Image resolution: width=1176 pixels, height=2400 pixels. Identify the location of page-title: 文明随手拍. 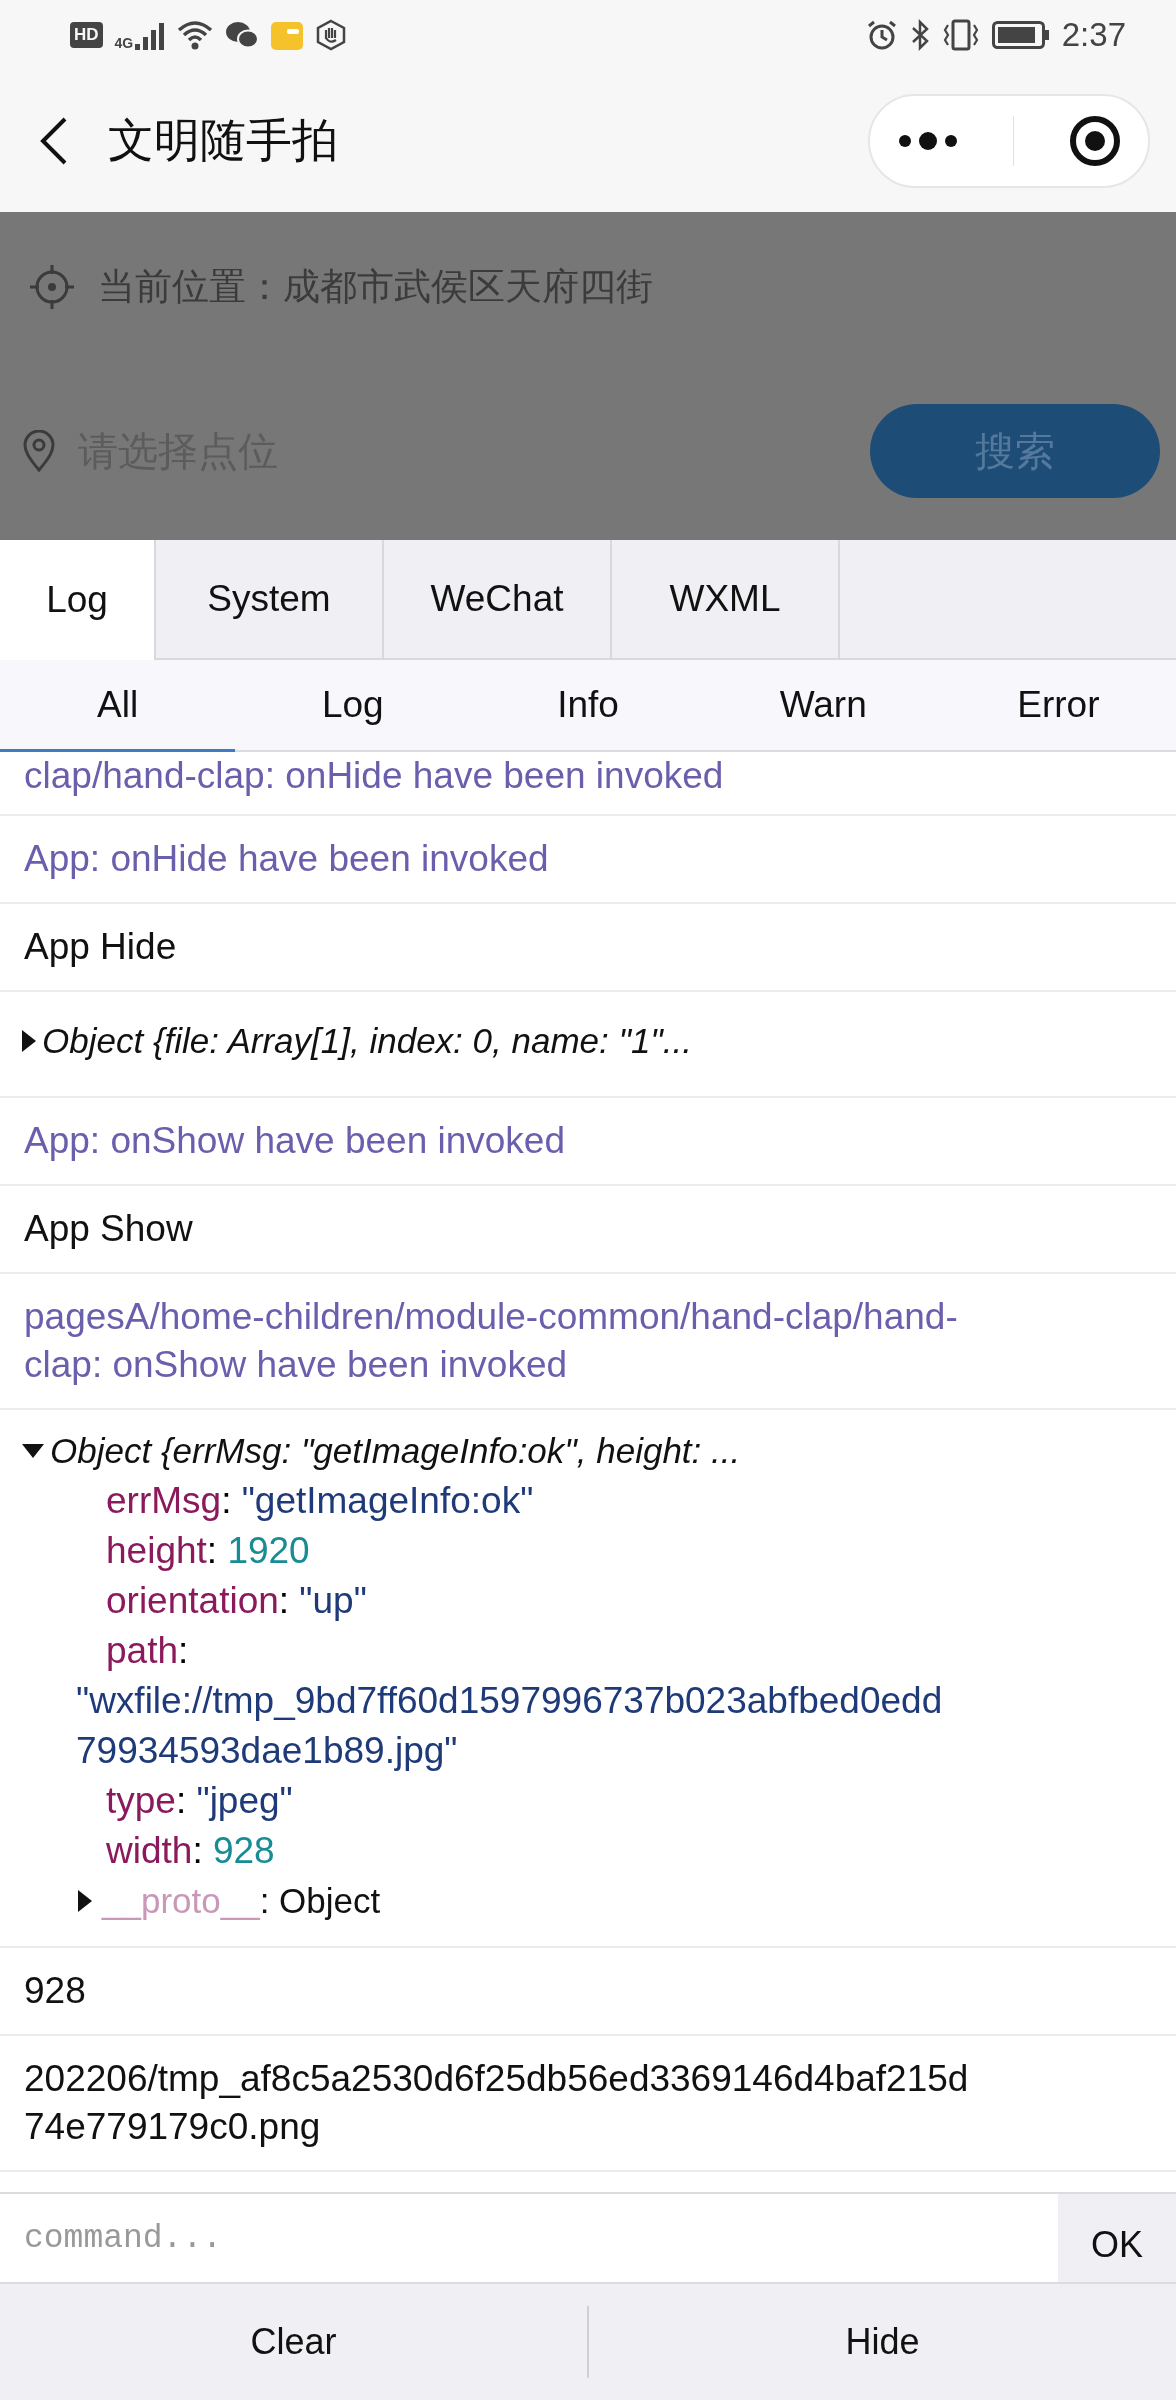
(223, 140).